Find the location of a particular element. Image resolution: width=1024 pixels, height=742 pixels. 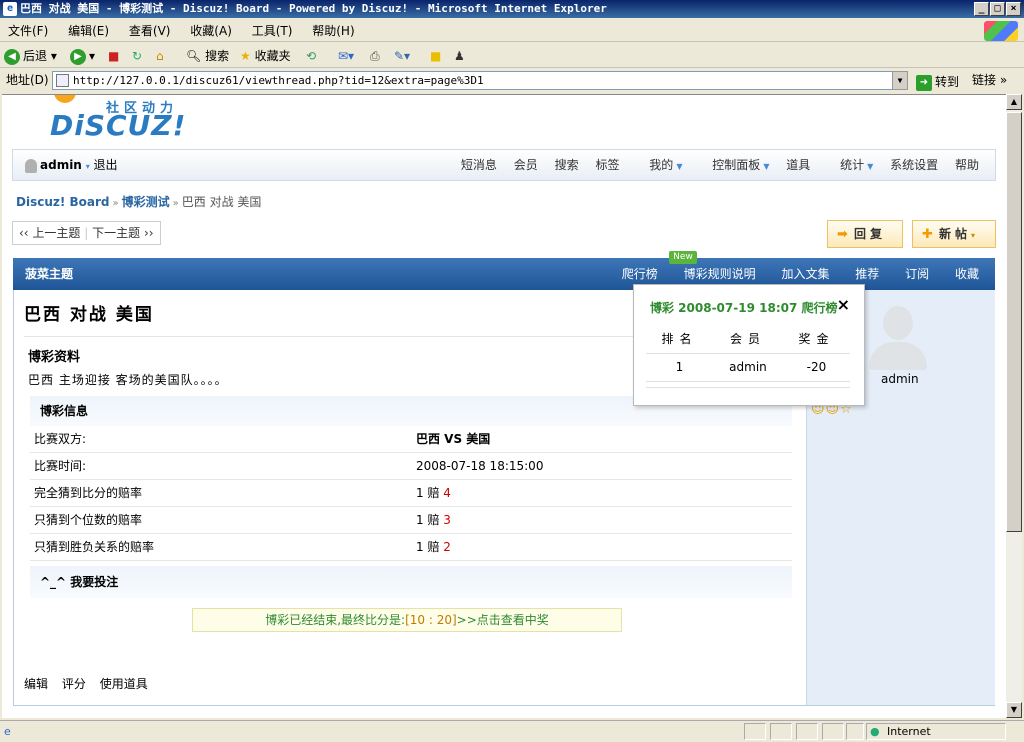

view-winners-link: >>点击查看中奖 is located at coordinates (503, 620).